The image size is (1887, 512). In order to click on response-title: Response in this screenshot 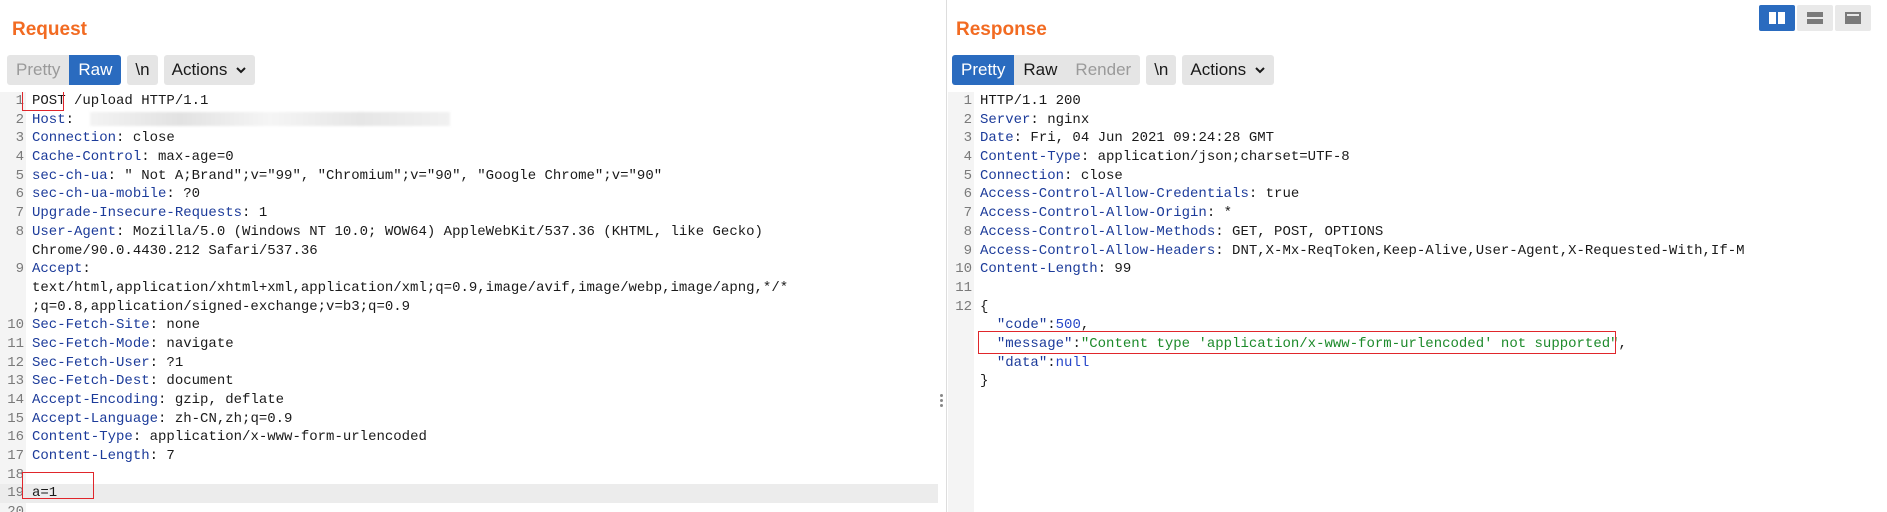, I will do `click(1001, 29)`.